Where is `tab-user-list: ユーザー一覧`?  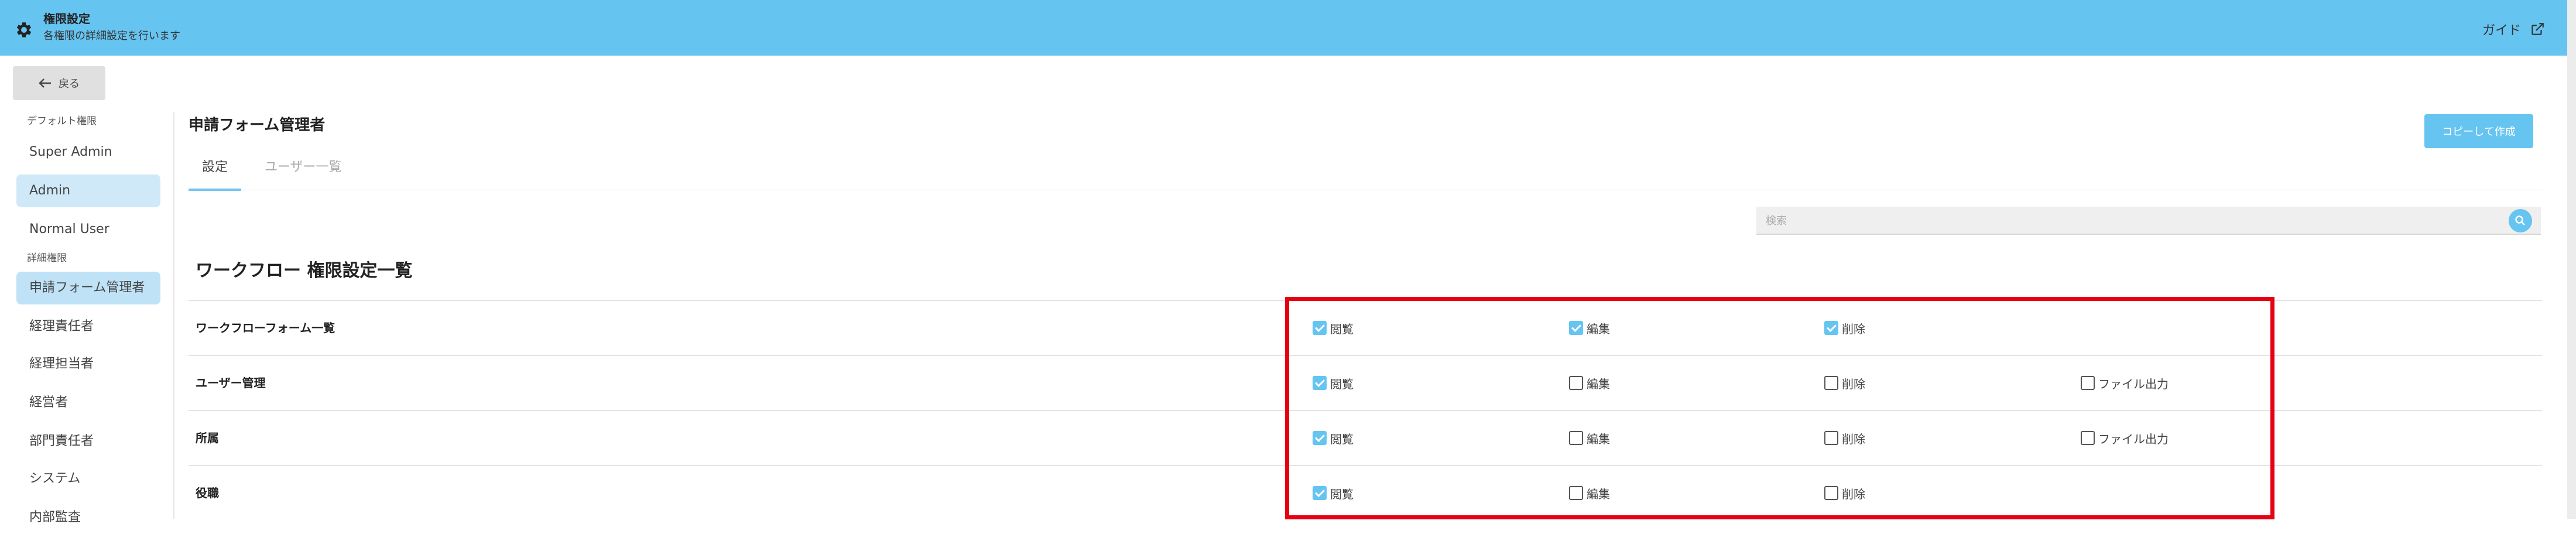
tab-user-list: ユーザー一覧 is located at coordinates (303, 170).